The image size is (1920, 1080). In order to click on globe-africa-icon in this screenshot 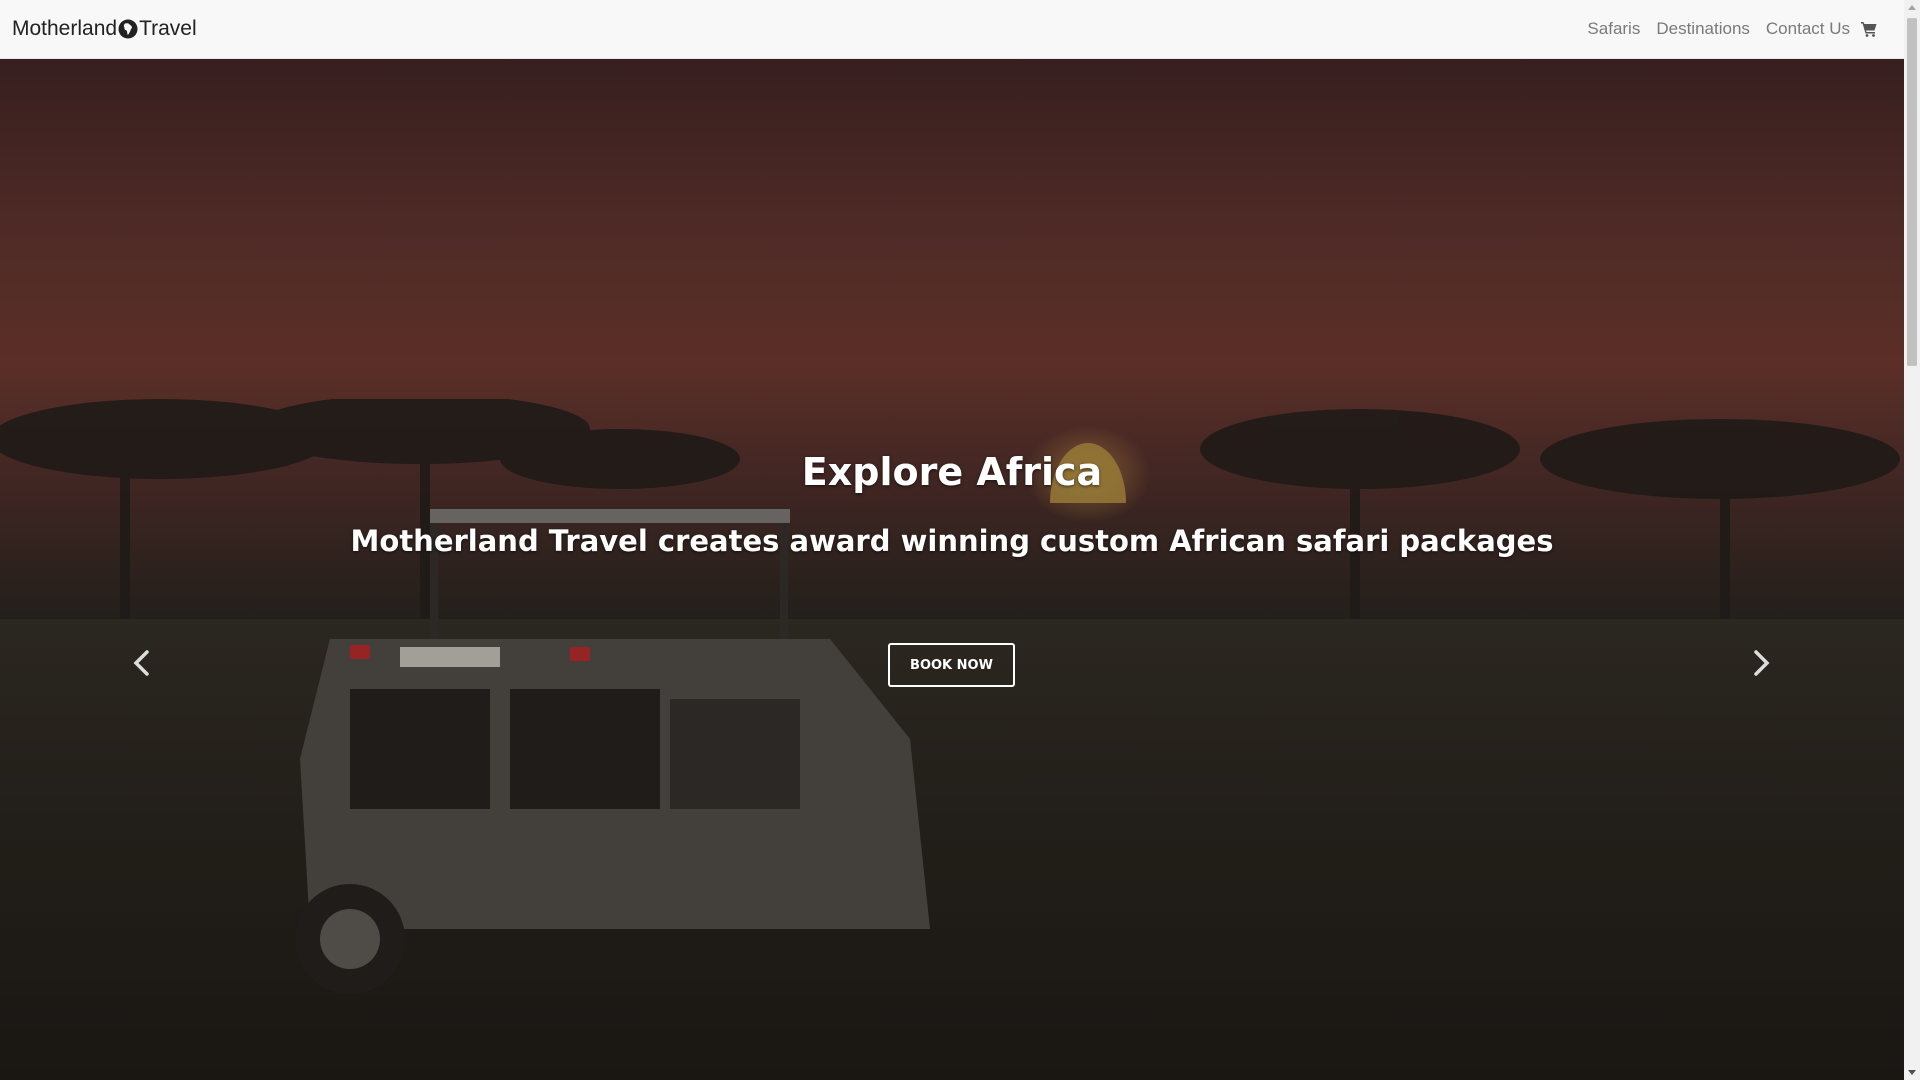, I will do `click(128, 29)`.